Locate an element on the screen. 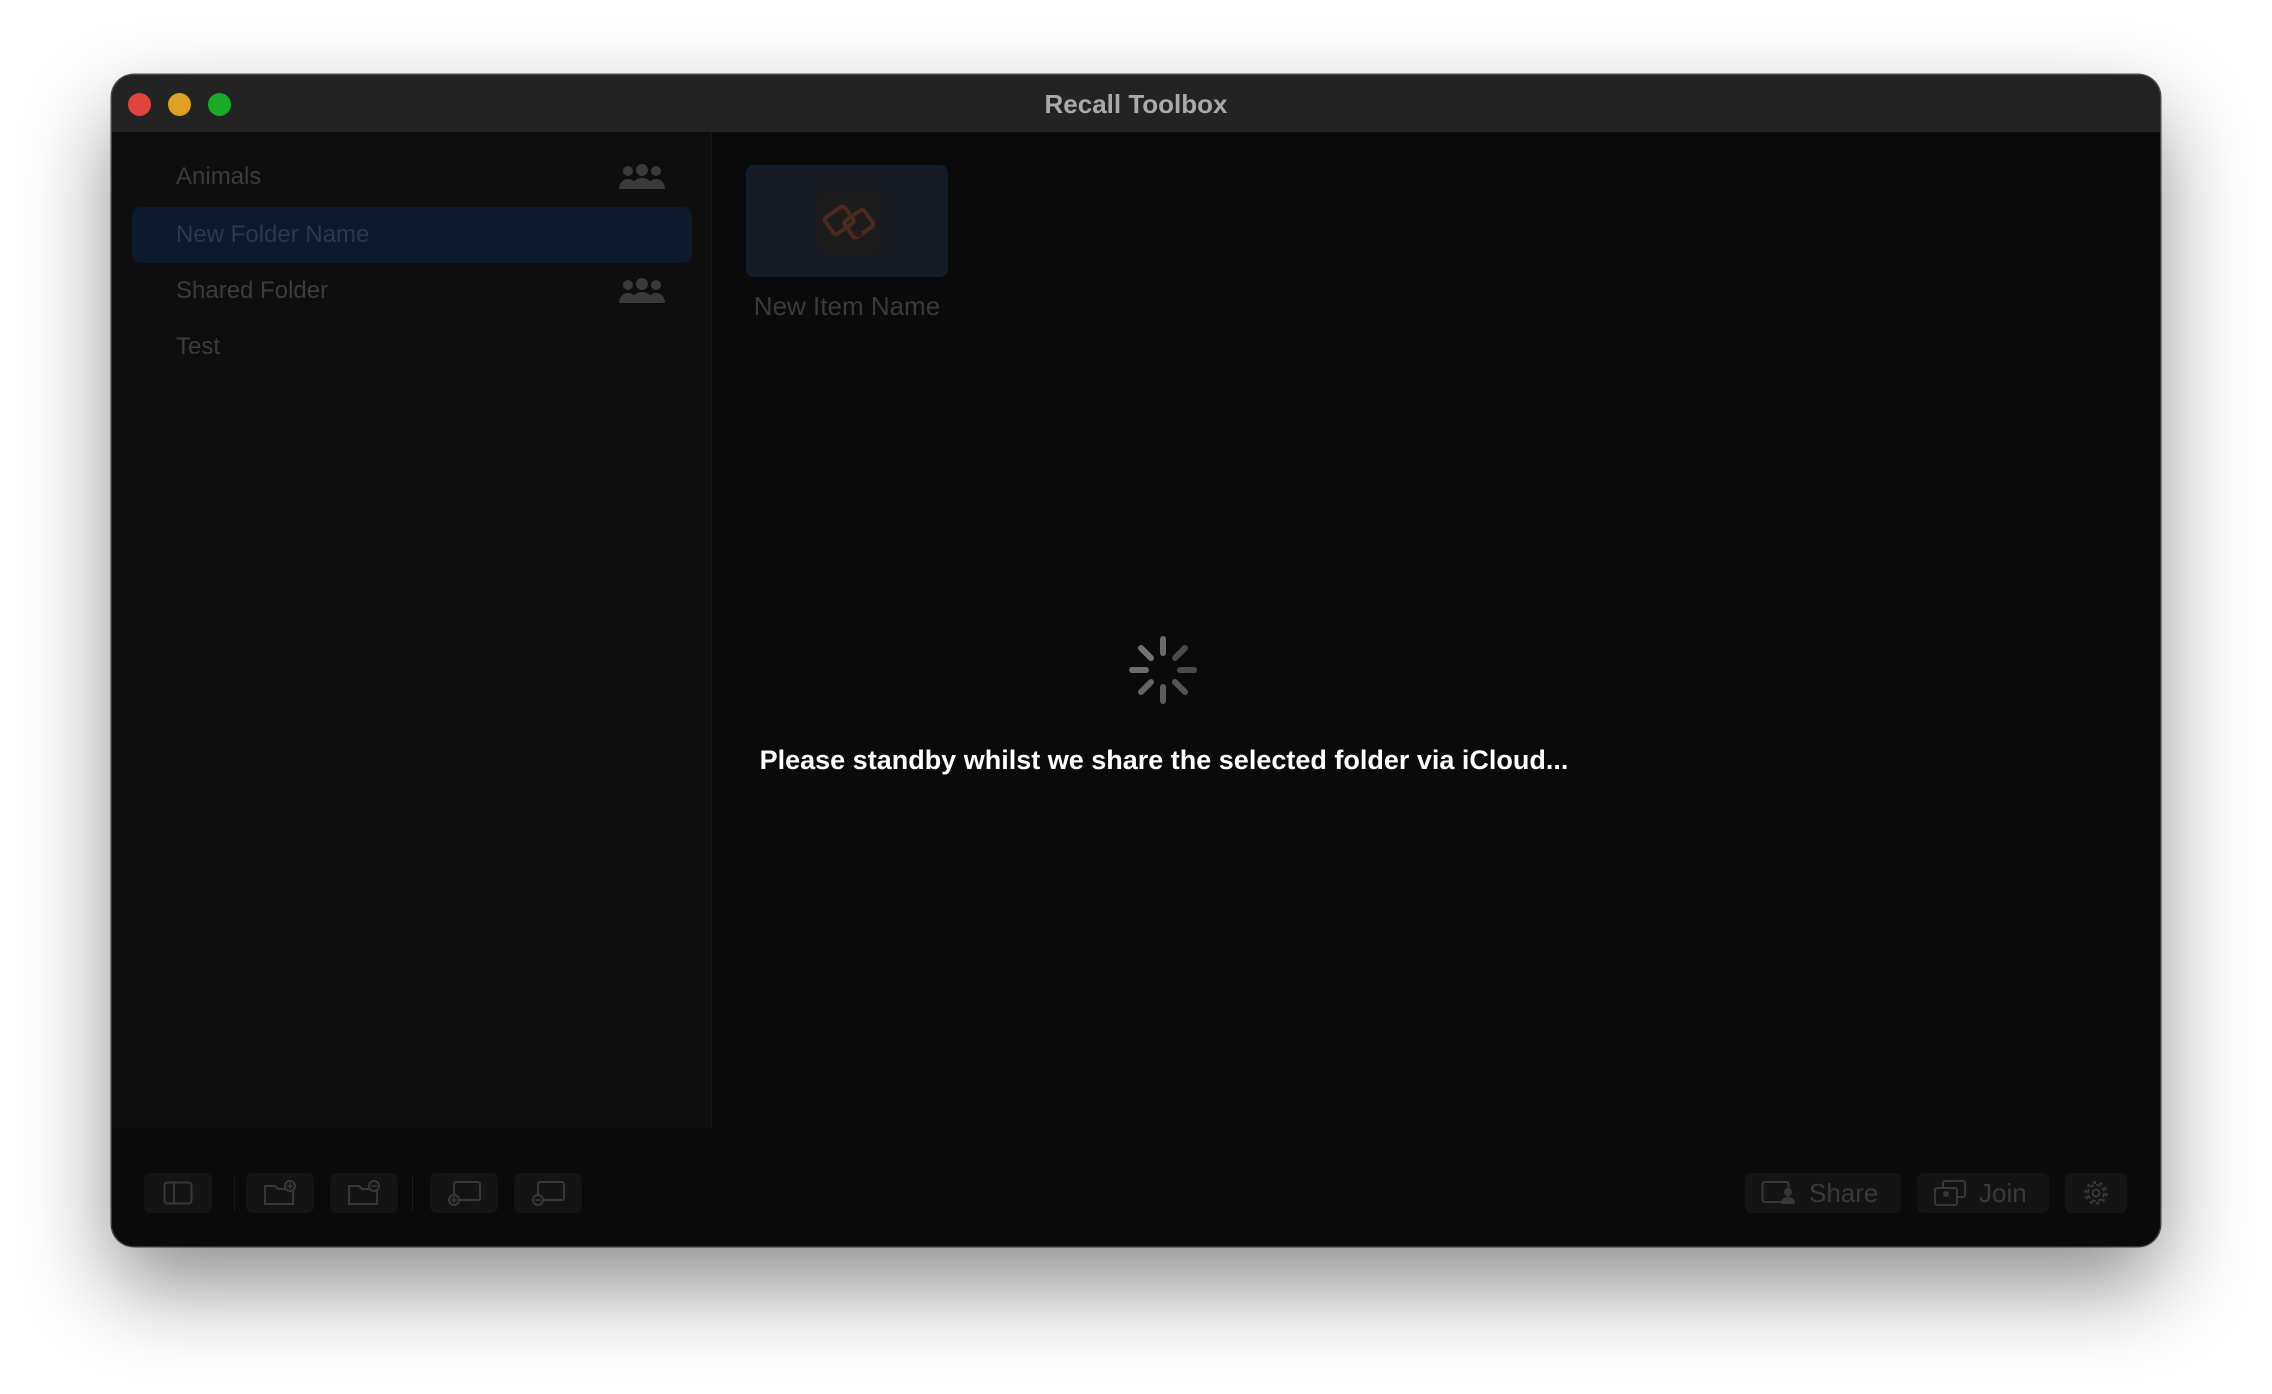 The width and height of the screenshot is (2272, 1394). toggle-sidebar-button is located at coordinates (178, 1193).